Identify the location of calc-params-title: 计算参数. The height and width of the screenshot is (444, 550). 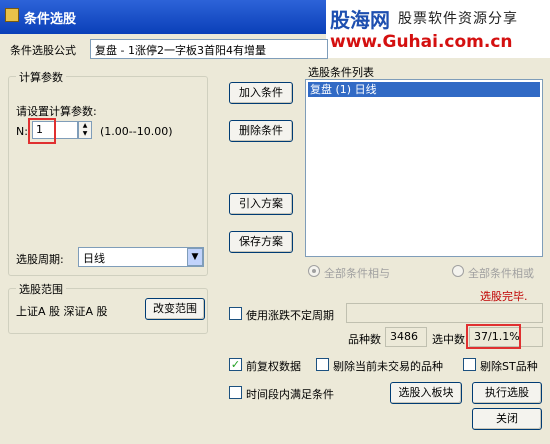
(41, 77).